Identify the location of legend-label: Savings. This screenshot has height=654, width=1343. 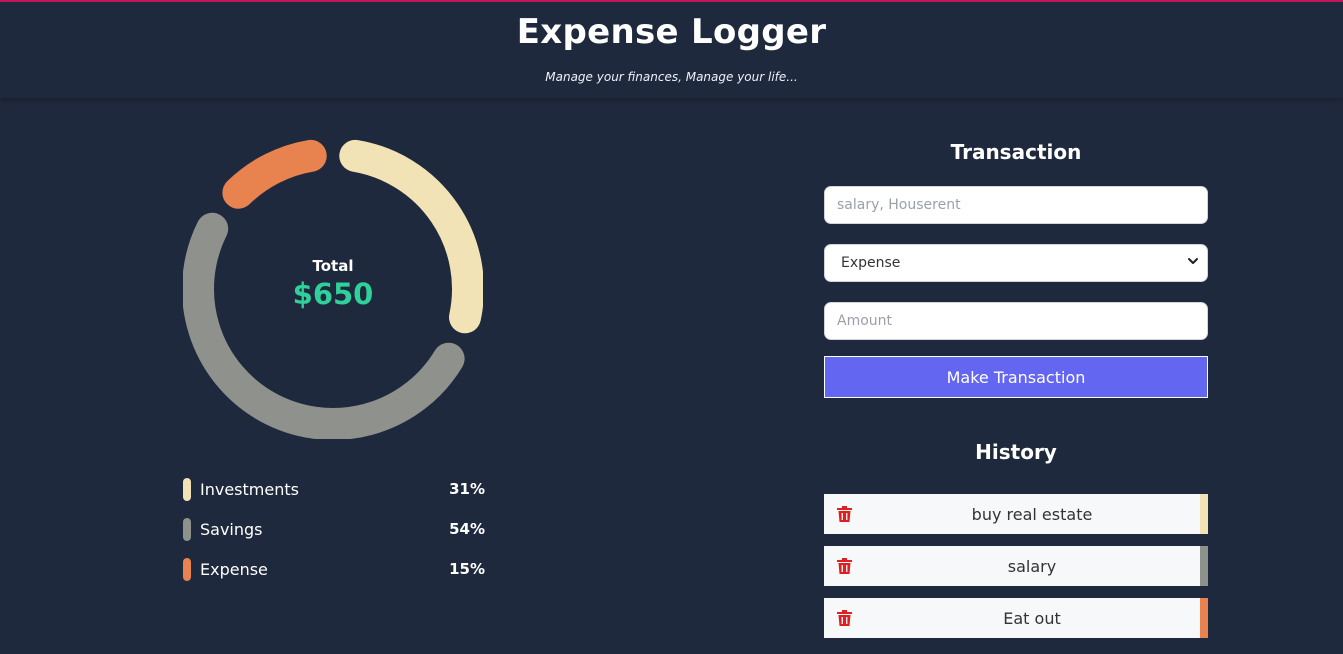
(231, 529).